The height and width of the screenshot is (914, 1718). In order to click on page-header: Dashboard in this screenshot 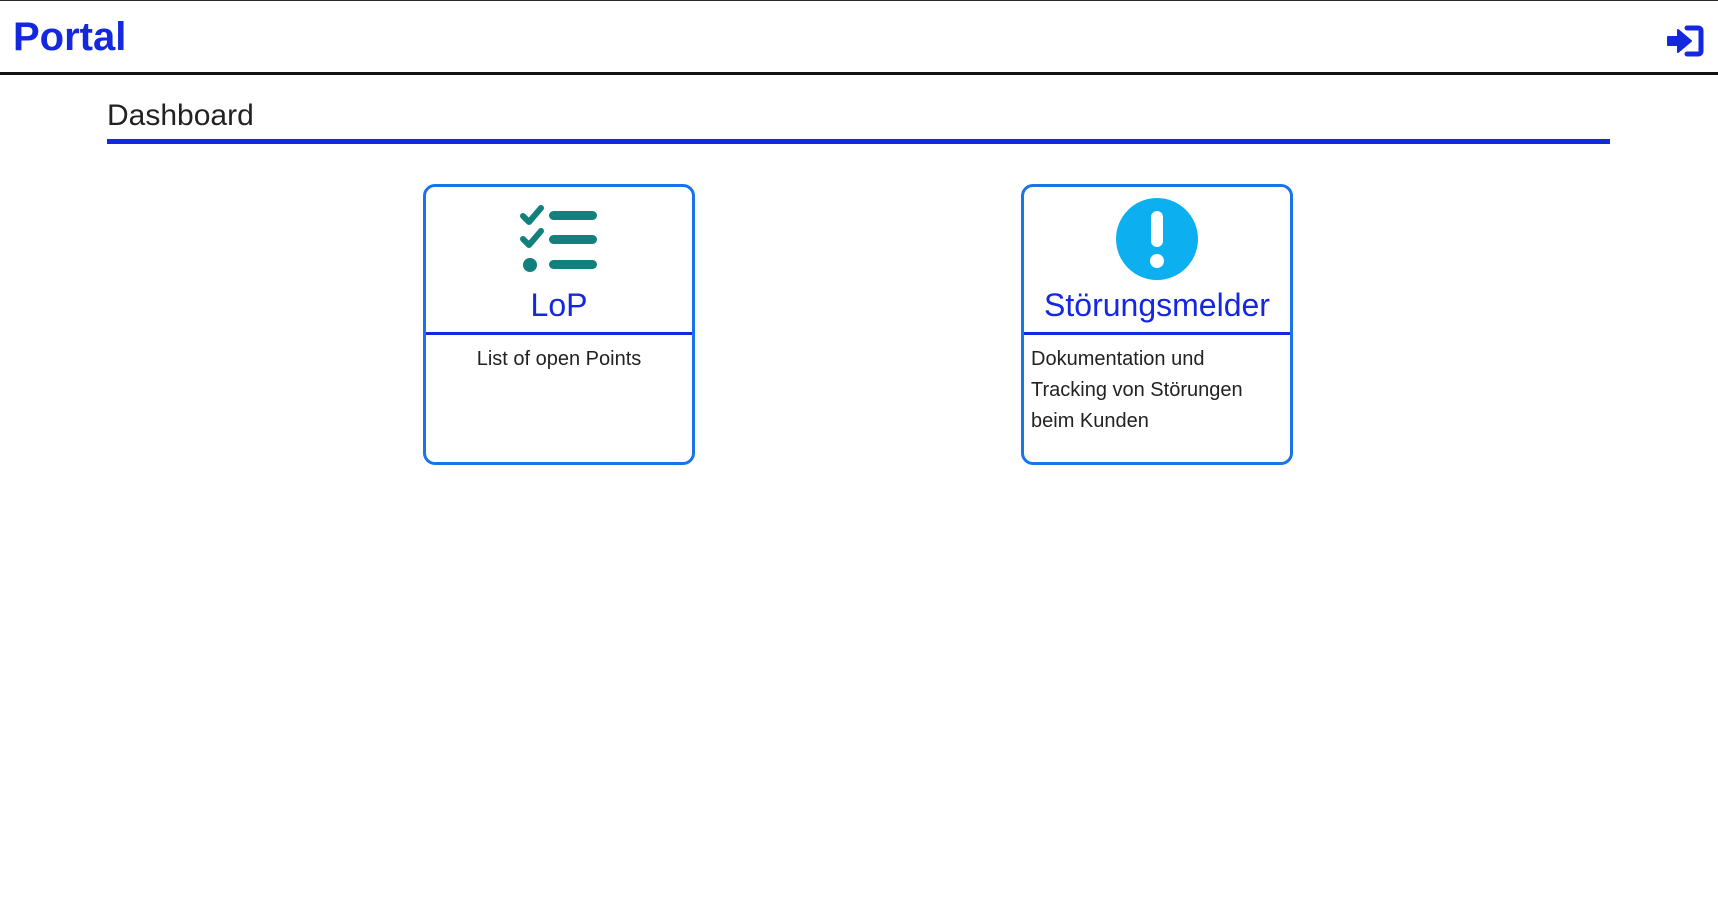, I will do `click(858, 120)`.